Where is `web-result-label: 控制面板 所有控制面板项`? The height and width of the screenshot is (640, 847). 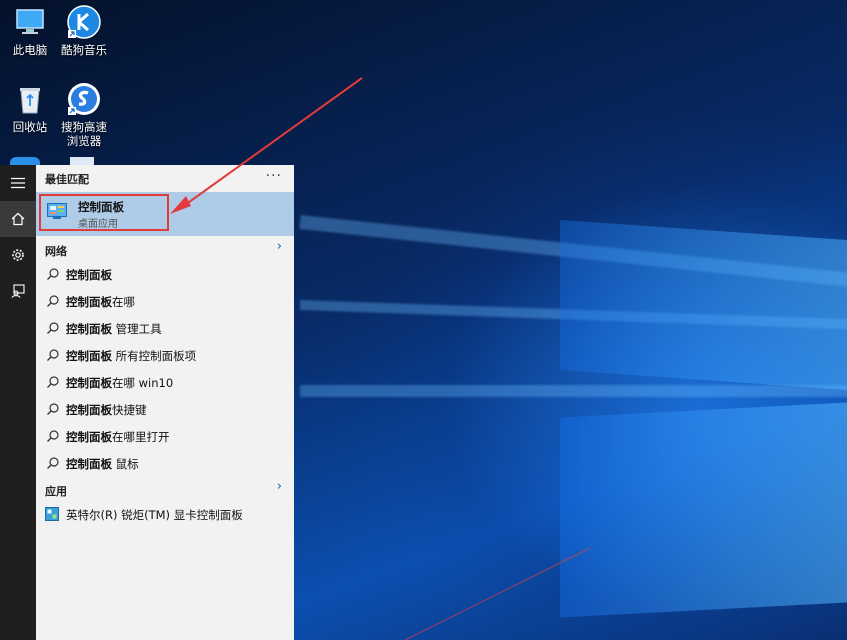
web-result-label: 控制面板 所有控制面板项 is located at coordinates (131, 356).